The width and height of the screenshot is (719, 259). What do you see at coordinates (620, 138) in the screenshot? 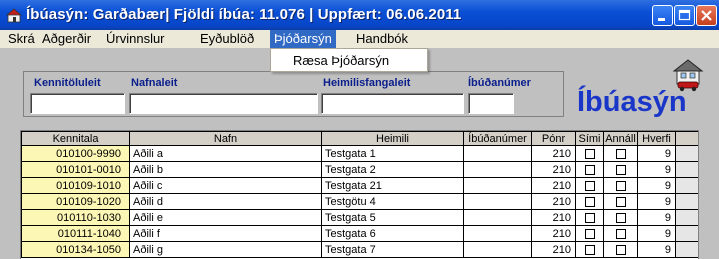
I see `col-header-annall: Annáll` at bounding box center [620, 138].